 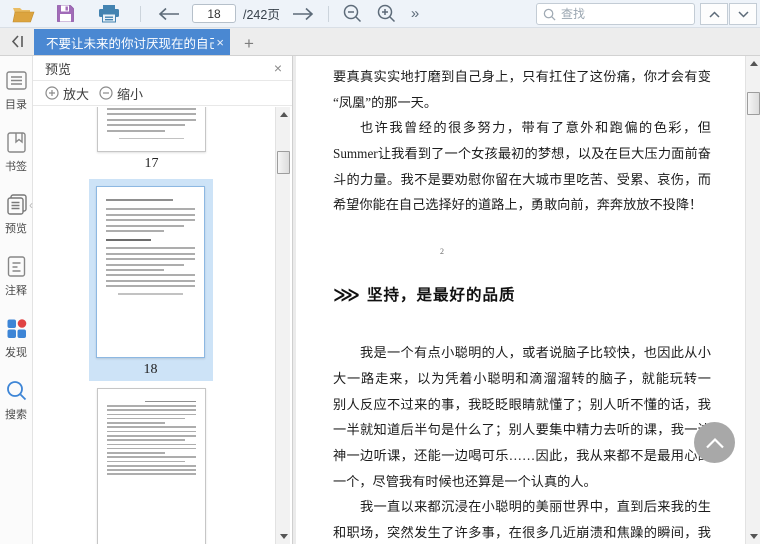 I want to click on text-line: 我是一个有点小聪明的人，或者说脑子比较快，也因此从小到, so click(x=535, y=353).